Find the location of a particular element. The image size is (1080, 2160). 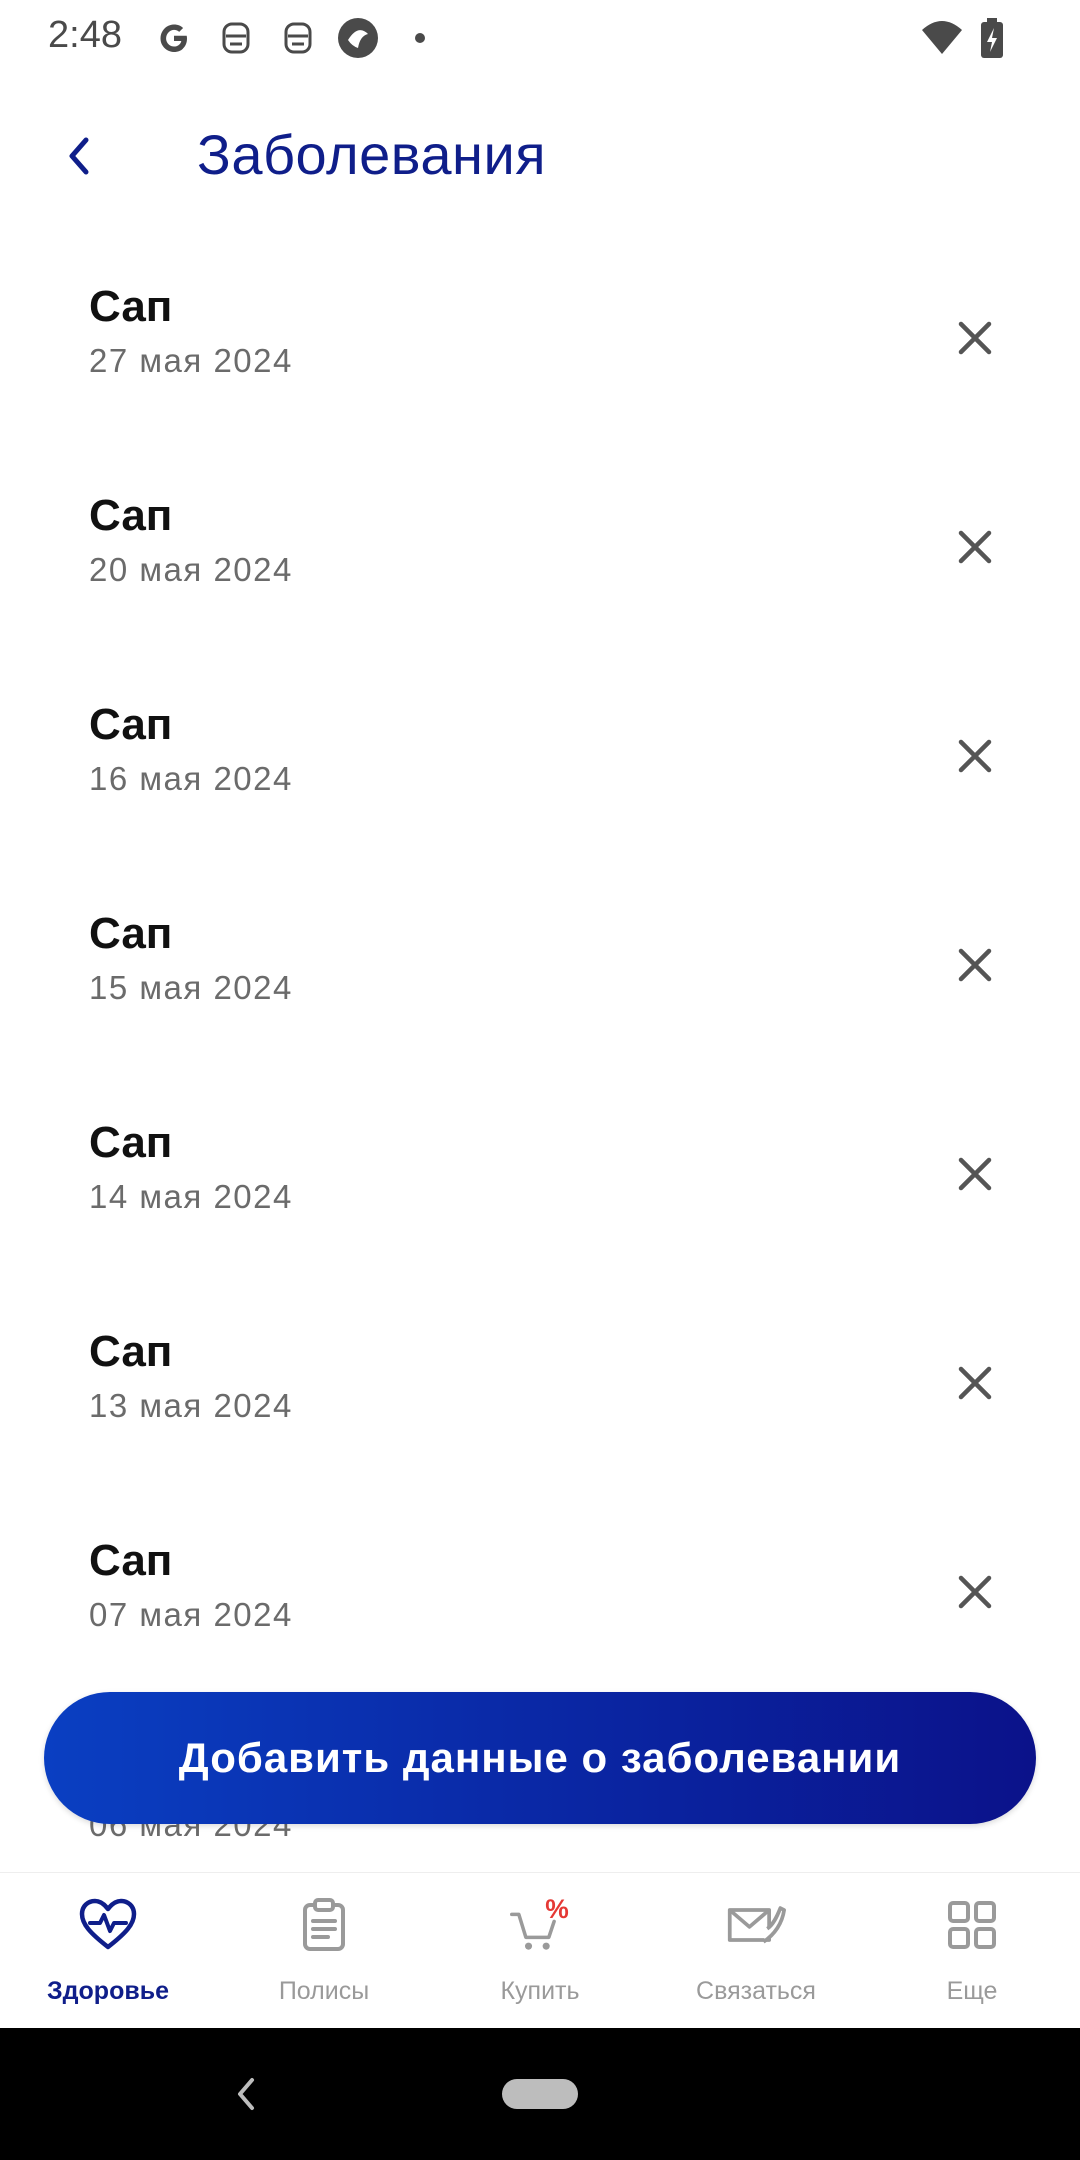

nav-item-health: Здоровье is located at coordinates (108, 1951).